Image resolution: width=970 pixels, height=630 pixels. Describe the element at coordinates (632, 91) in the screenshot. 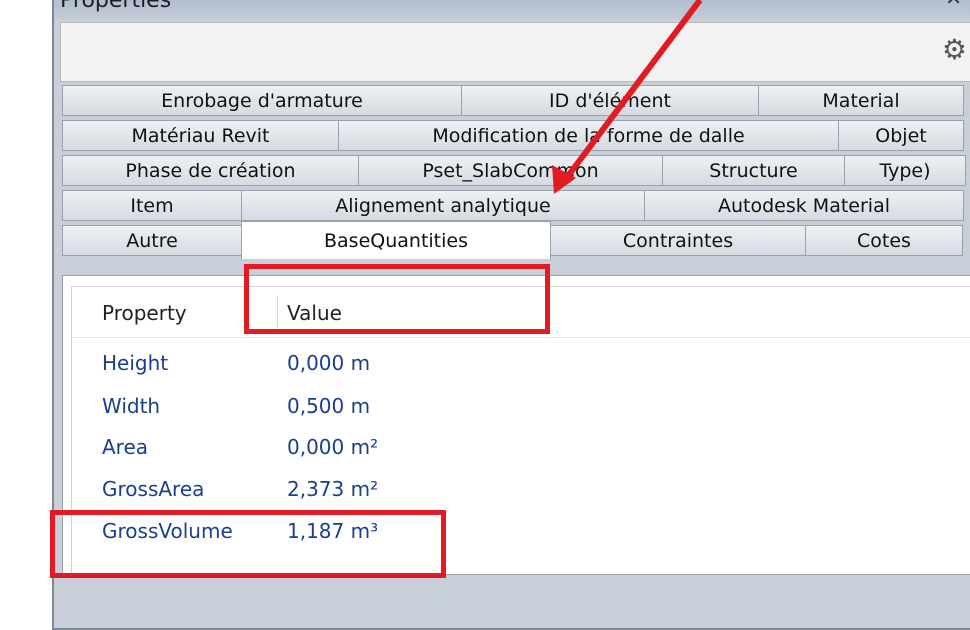

I see `arrow-line` at that location.